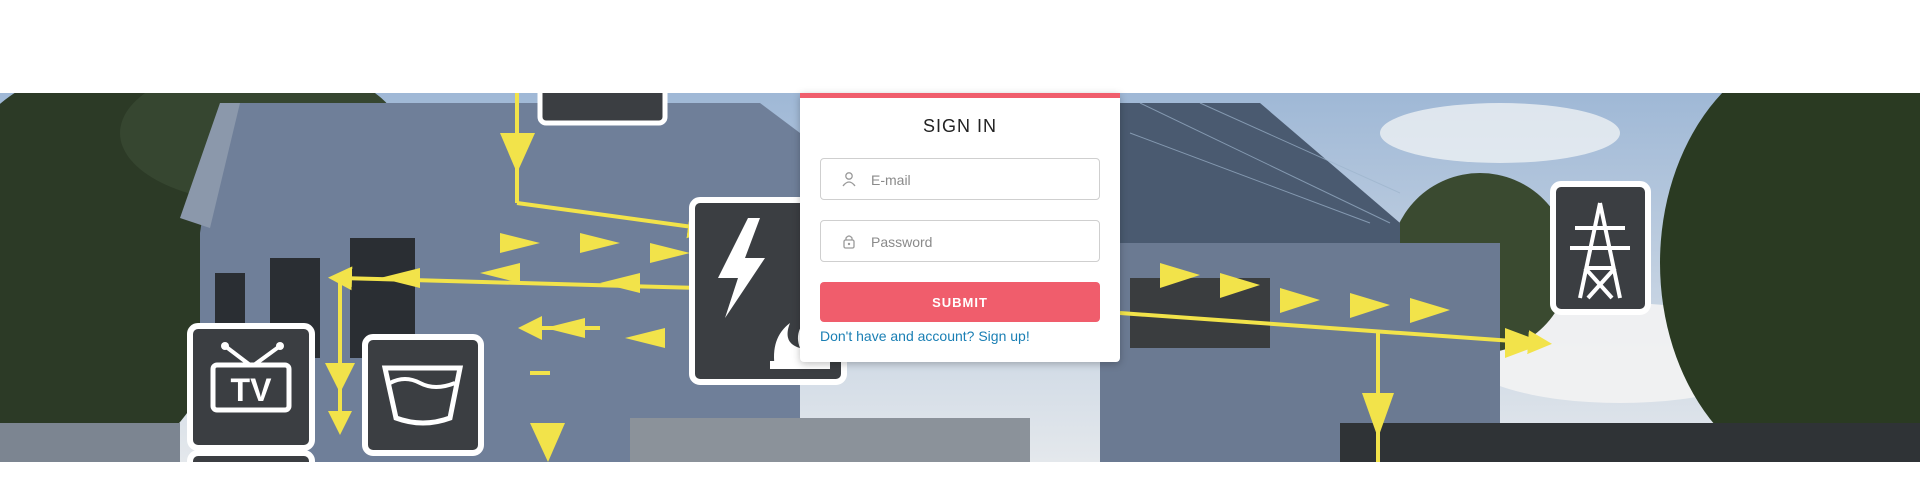 The width and height of the screenshot is (1920, 502). Describe the element at coordinates (1600, 248) in the screenshot. I see `power-tower-icon` at that location.